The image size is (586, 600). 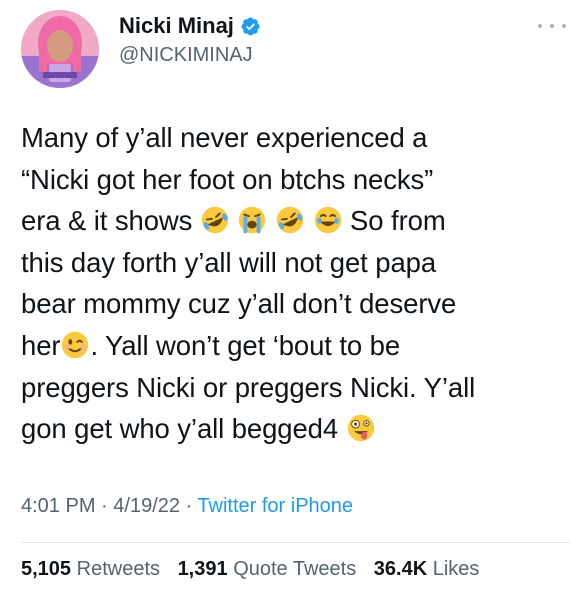 I want to click on avatar, so click(x=60, y=49).